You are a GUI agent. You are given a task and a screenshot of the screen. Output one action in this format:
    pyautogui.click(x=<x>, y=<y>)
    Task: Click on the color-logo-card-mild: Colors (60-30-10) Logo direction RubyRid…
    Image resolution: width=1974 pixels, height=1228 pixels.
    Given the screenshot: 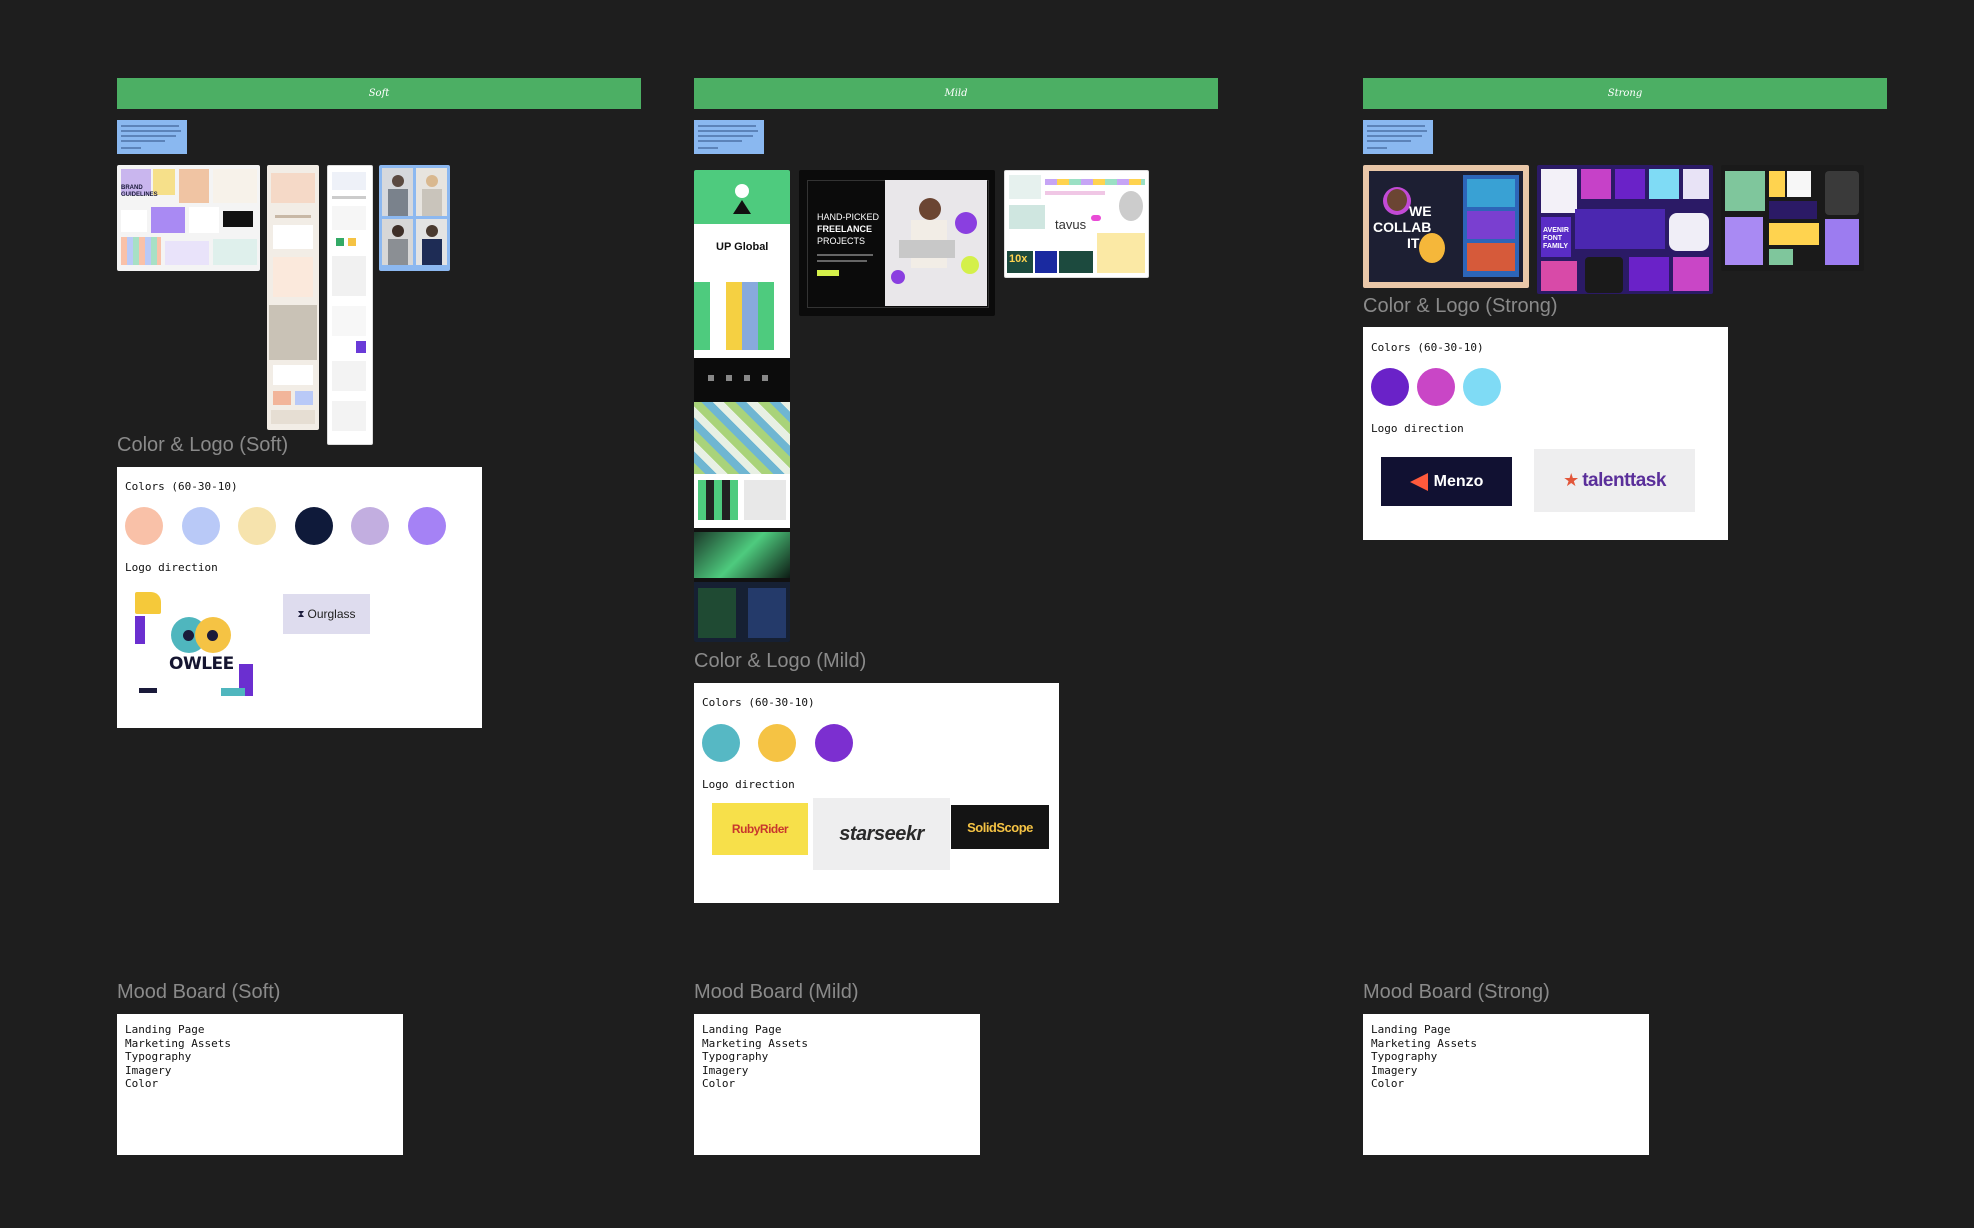 What is the action you would take?
    pyautogui.click(x=876, y=793)
    